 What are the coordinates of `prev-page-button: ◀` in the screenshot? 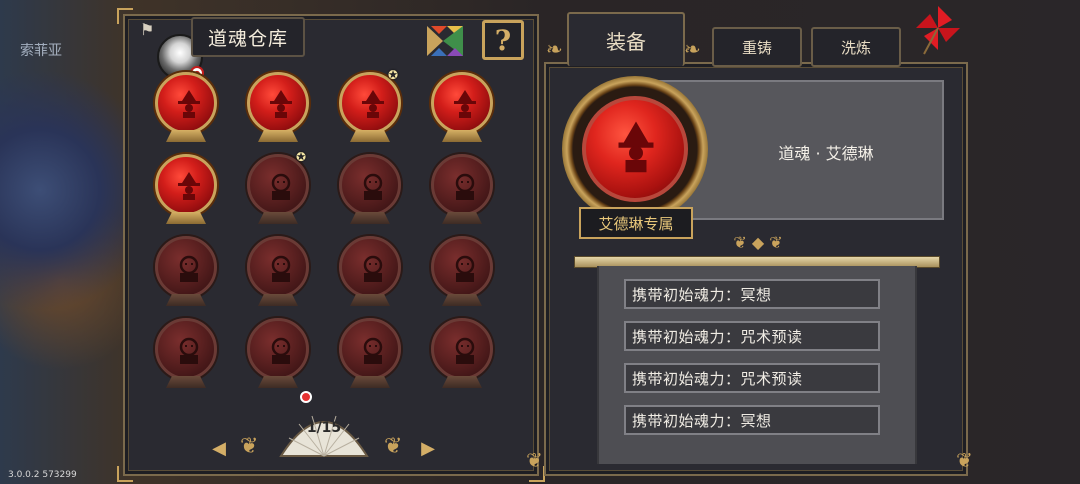 It's located at (219, 448).